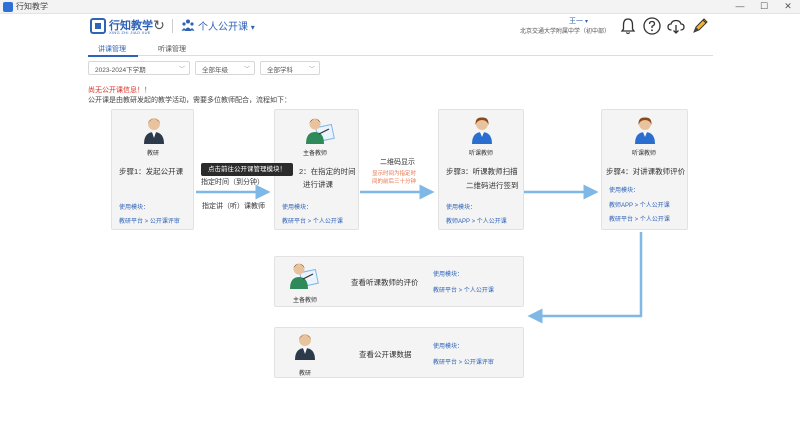 The image size is (800, 426). I want to click on step1-title: 步骤1：发起公开课, so click(151, 171).